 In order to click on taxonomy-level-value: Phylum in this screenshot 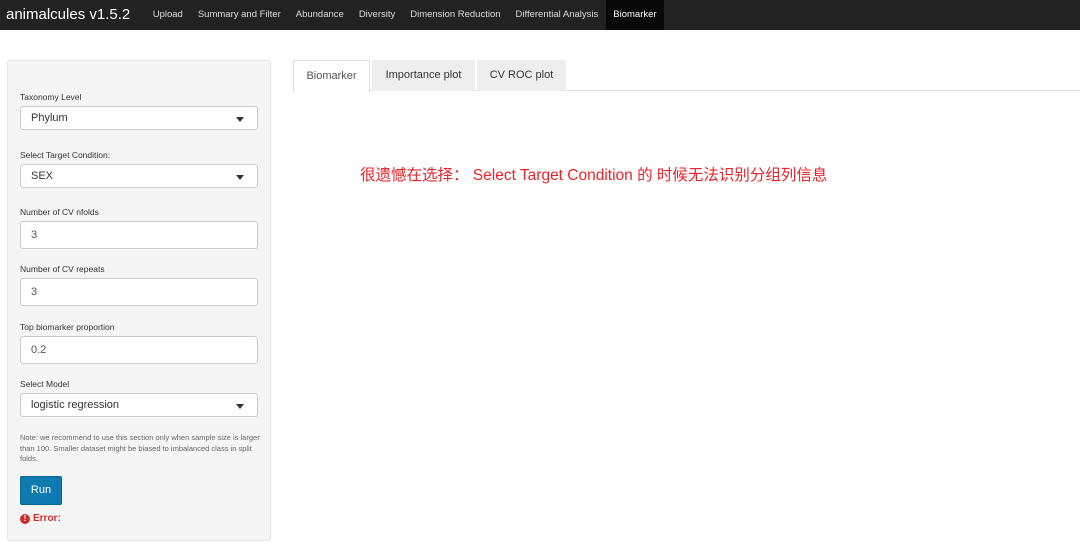, I will do `click(49, 118)`.